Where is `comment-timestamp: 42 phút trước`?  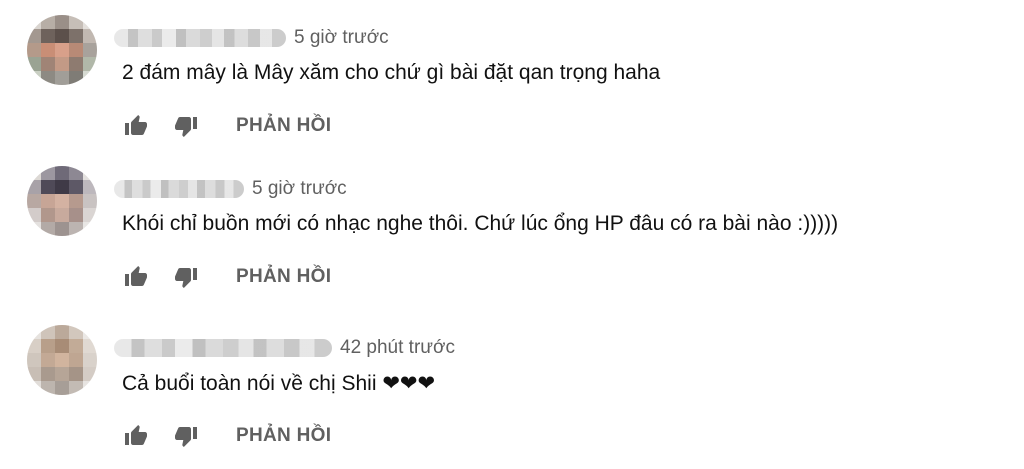
comment-timestamp: 42 phút trước is located at coordinates (397, 348).